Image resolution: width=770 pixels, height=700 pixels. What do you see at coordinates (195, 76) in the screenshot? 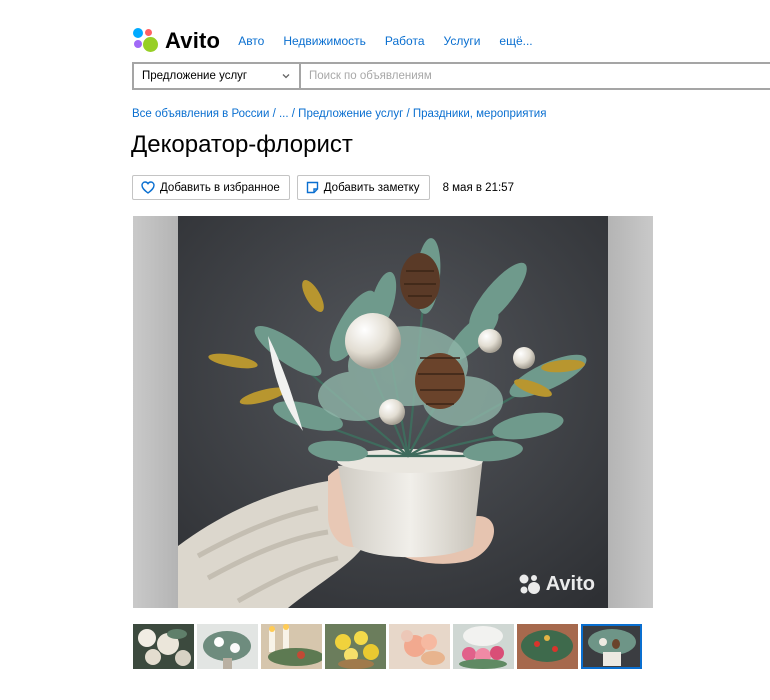
I see `category-select-value: Предложение услуг` at bounding box center [195, 76].